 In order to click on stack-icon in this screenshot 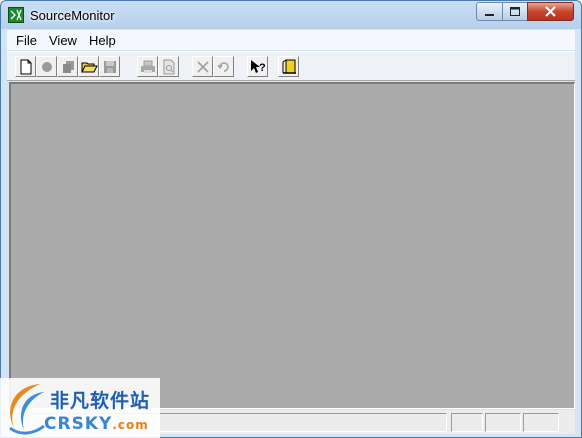, I will do `click(68, 67)`.